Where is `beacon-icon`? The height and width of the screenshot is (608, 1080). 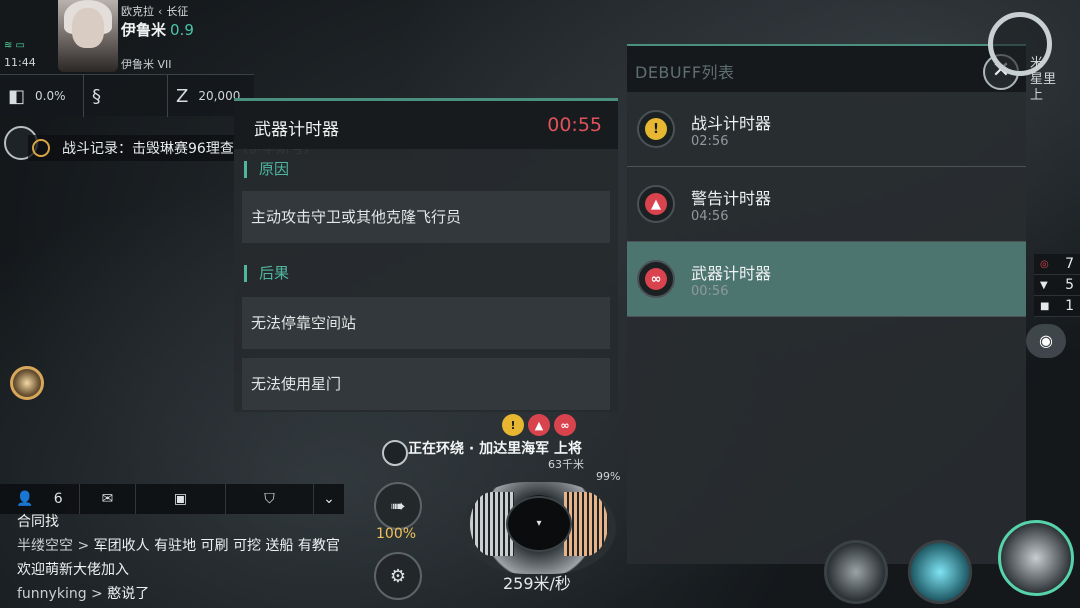 beacon-icon is located at coordinates (27, 383).